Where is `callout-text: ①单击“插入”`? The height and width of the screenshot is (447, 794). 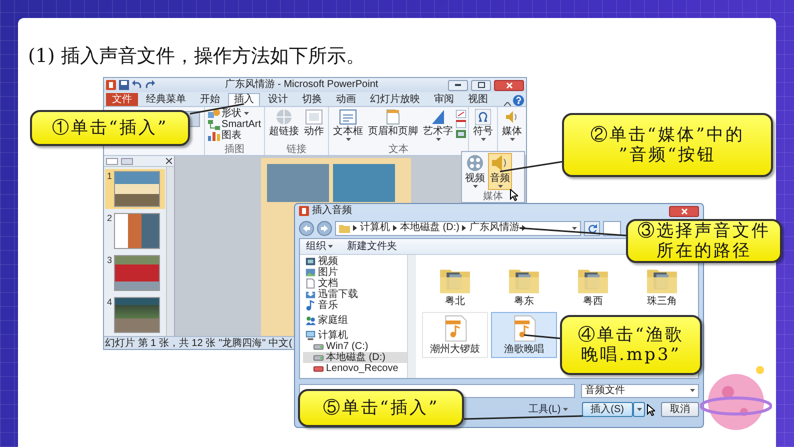
callout-text: ①单击“插入” is located at coordinates (110, 128).